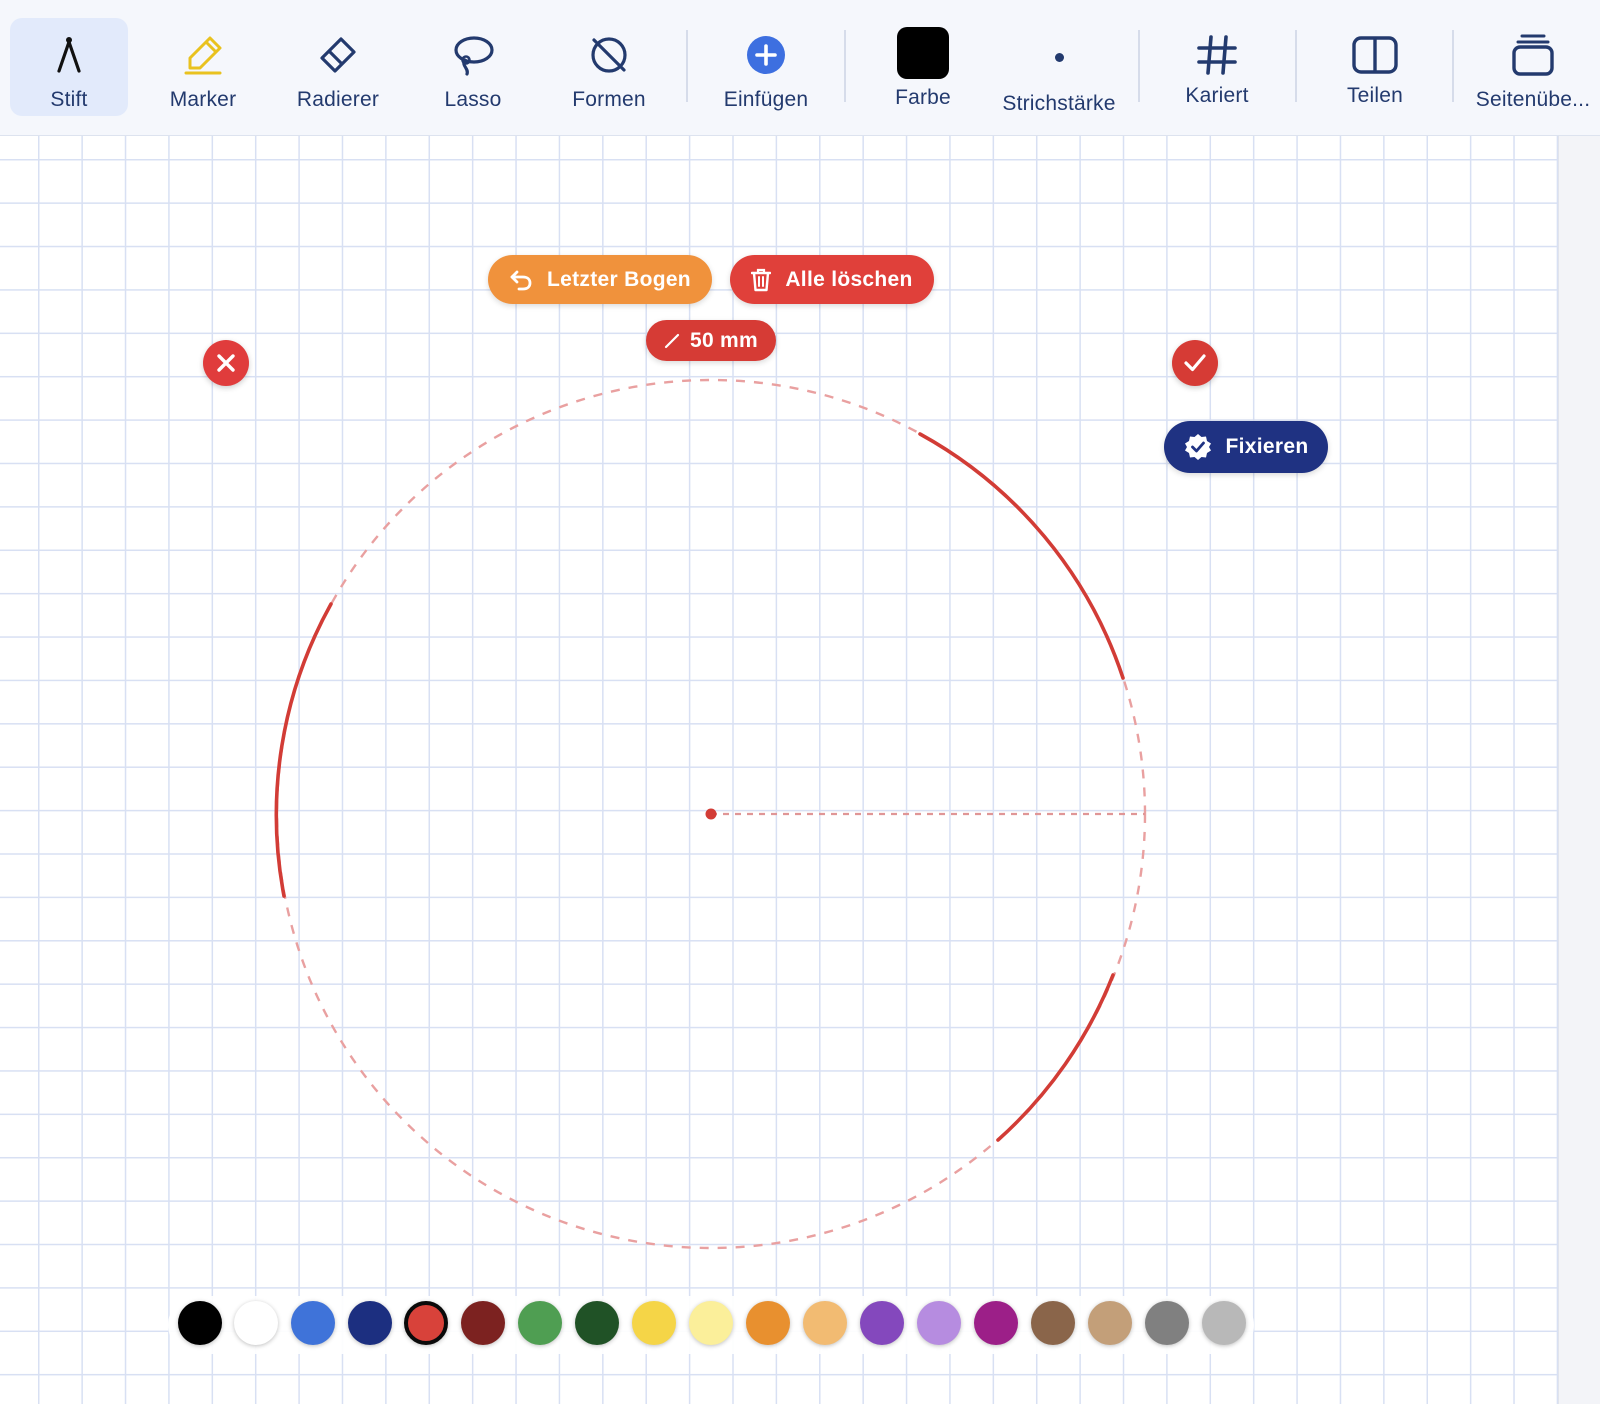  I want to click on color-swatch-light-yellow, so click(711, 1323).